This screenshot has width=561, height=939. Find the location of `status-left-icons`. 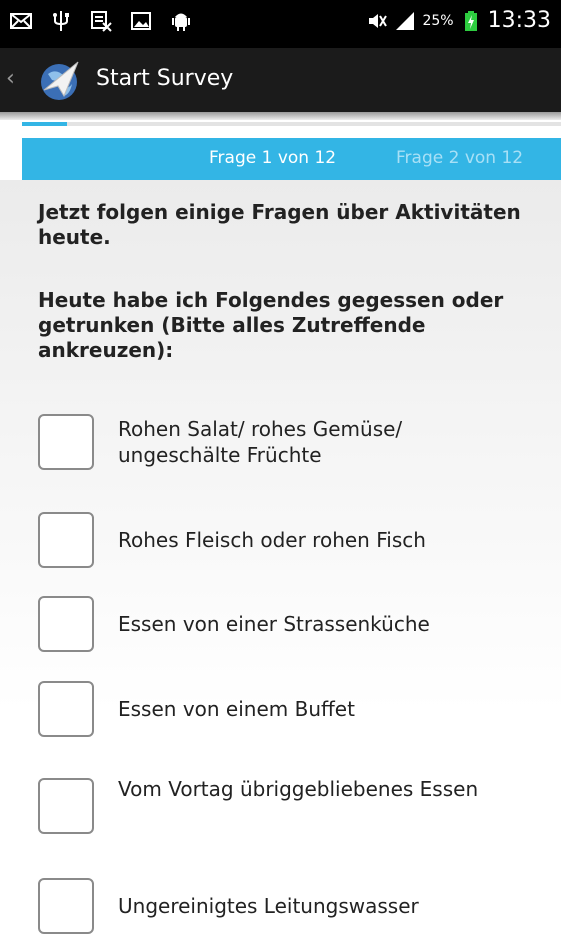

status-left-icons is located at coordinates (101, 21).